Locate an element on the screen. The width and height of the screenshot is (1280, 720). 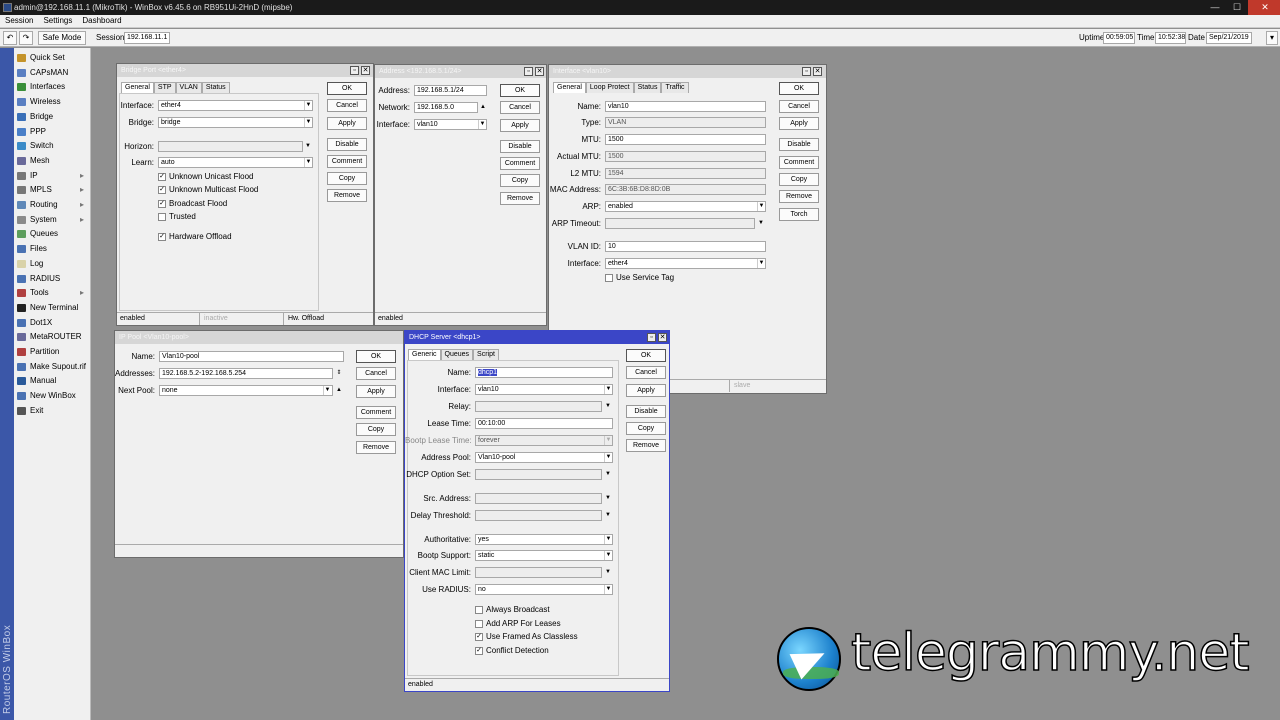
bridge-select: bridge is located at coordinates (235, 122).